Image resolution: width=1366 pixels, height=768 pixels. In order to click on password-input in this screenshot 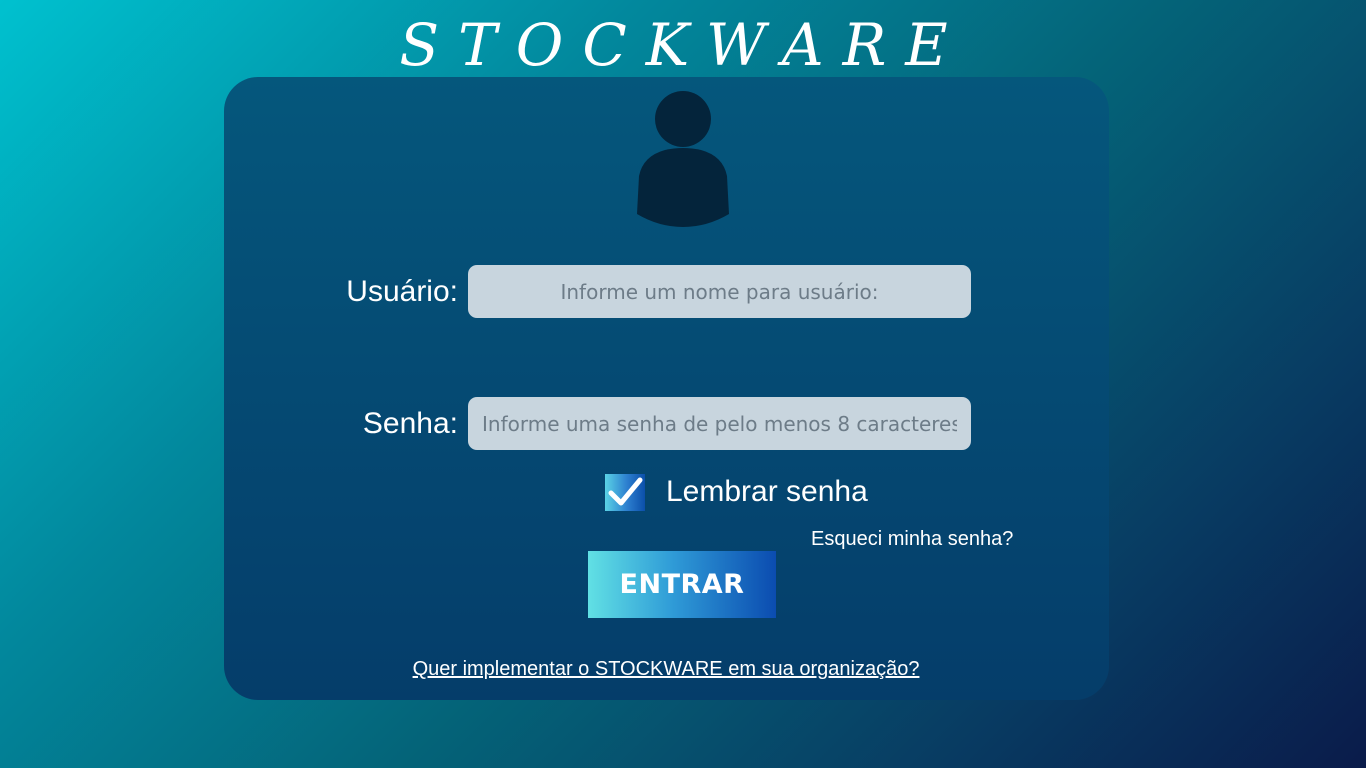, I will do `click(719, 423)`.